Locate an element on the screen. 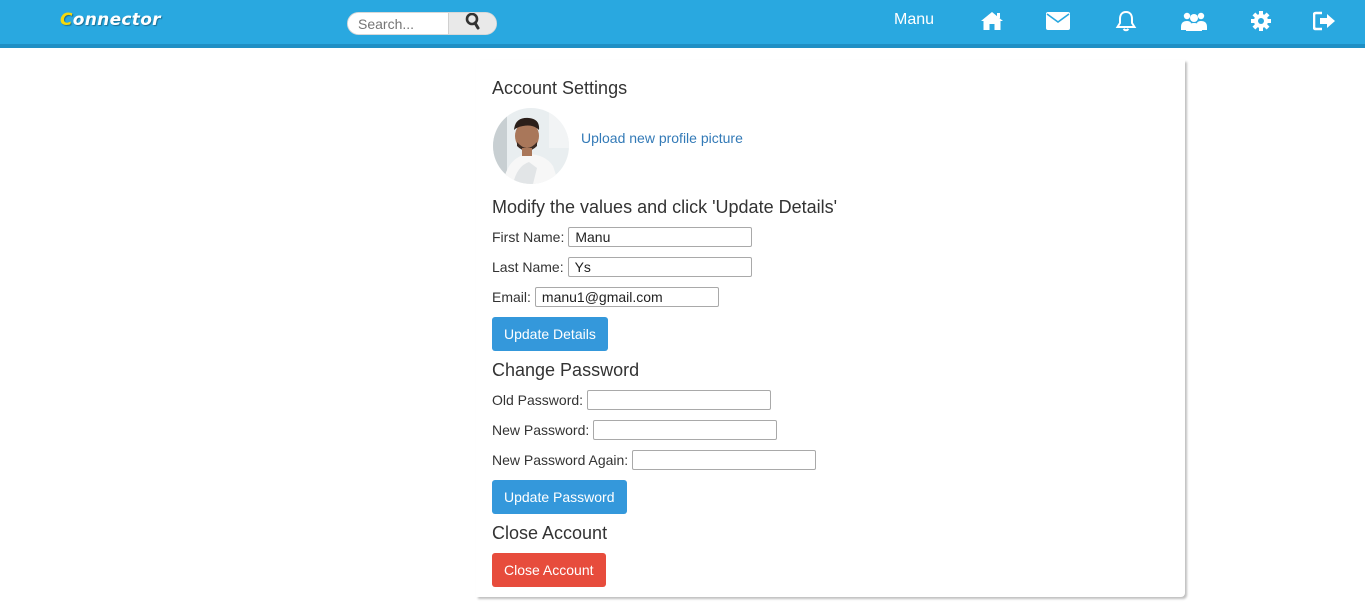 The image size is (1365, 616). sign-out-icon is located at coordinates (1325, 21).